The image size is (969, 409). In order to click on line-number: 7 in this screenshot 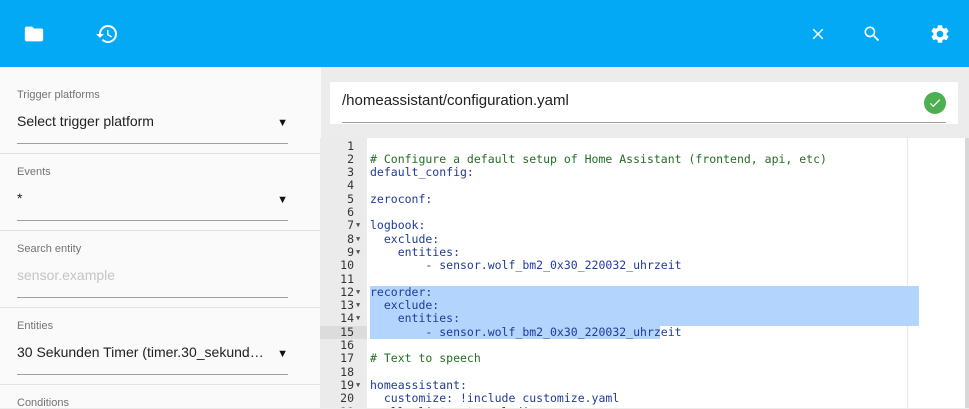, I will do `click(350, 225)`.